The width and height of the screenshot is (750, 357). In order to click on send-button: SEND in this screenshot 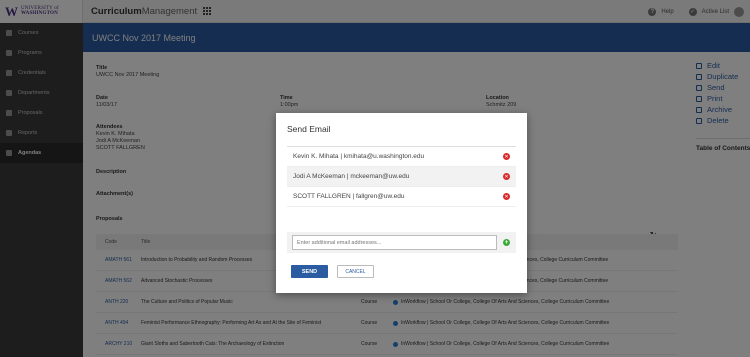, I will do `click(309, 271)`.